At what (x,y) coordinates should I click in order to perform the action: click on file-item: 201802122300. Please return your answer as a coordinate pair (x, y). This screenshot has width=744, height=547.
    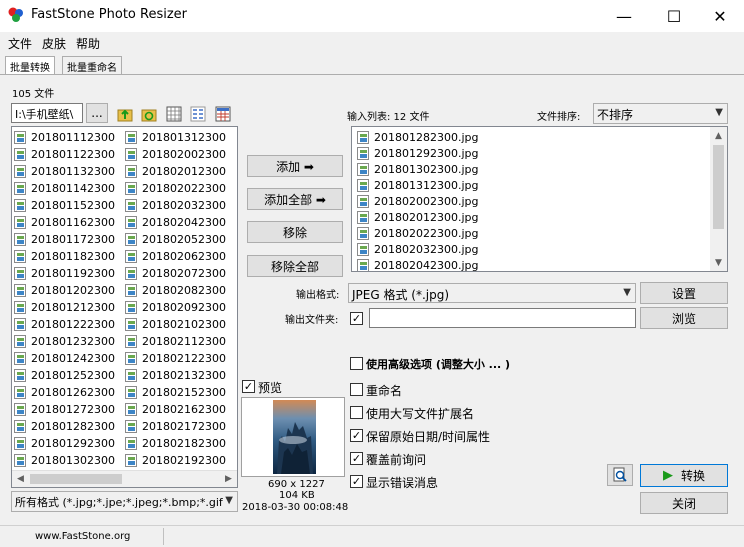
    Looking at the image, I should click on (175, 358).